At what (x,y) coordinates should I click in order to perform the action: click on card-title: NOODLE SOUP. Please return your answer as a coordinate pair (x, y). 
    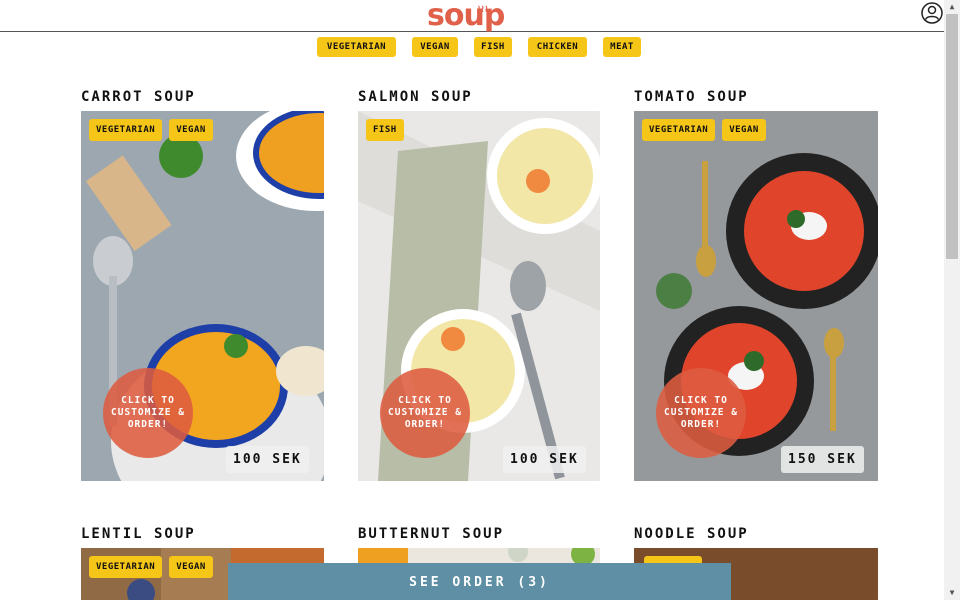
    Looking at the image, I should click on (691, 534).